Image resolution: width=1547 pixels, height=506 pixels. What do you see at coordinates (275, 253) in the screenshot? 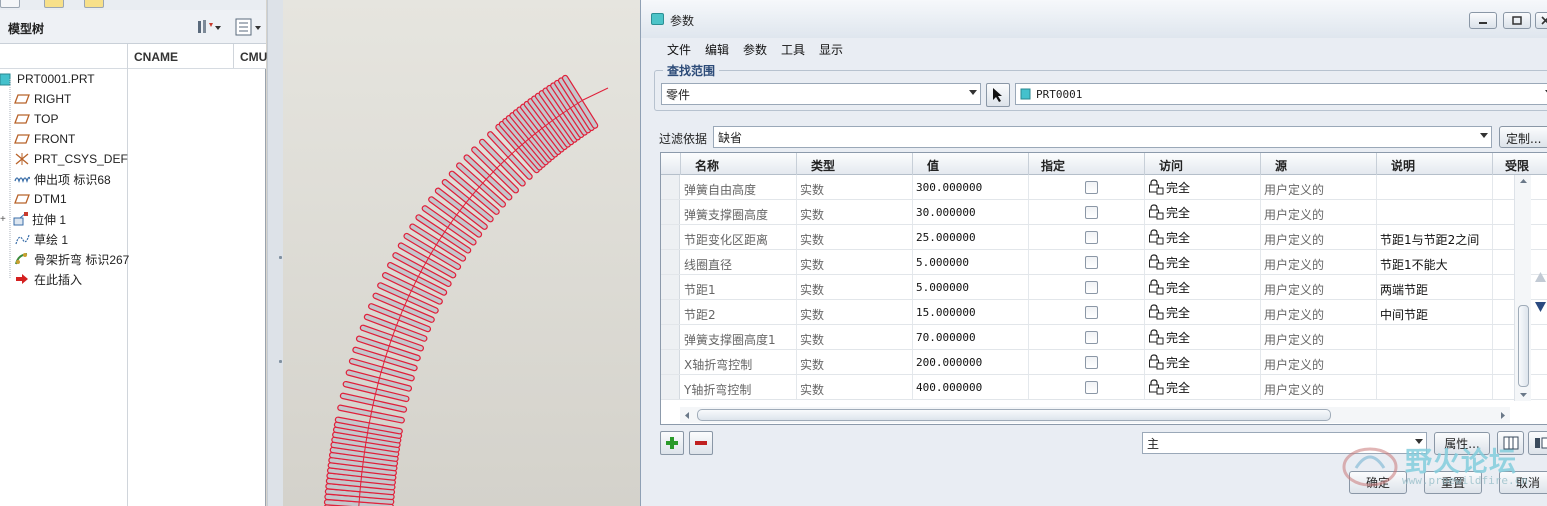
I see `panel-splitter` at bounding box center [275, 253].